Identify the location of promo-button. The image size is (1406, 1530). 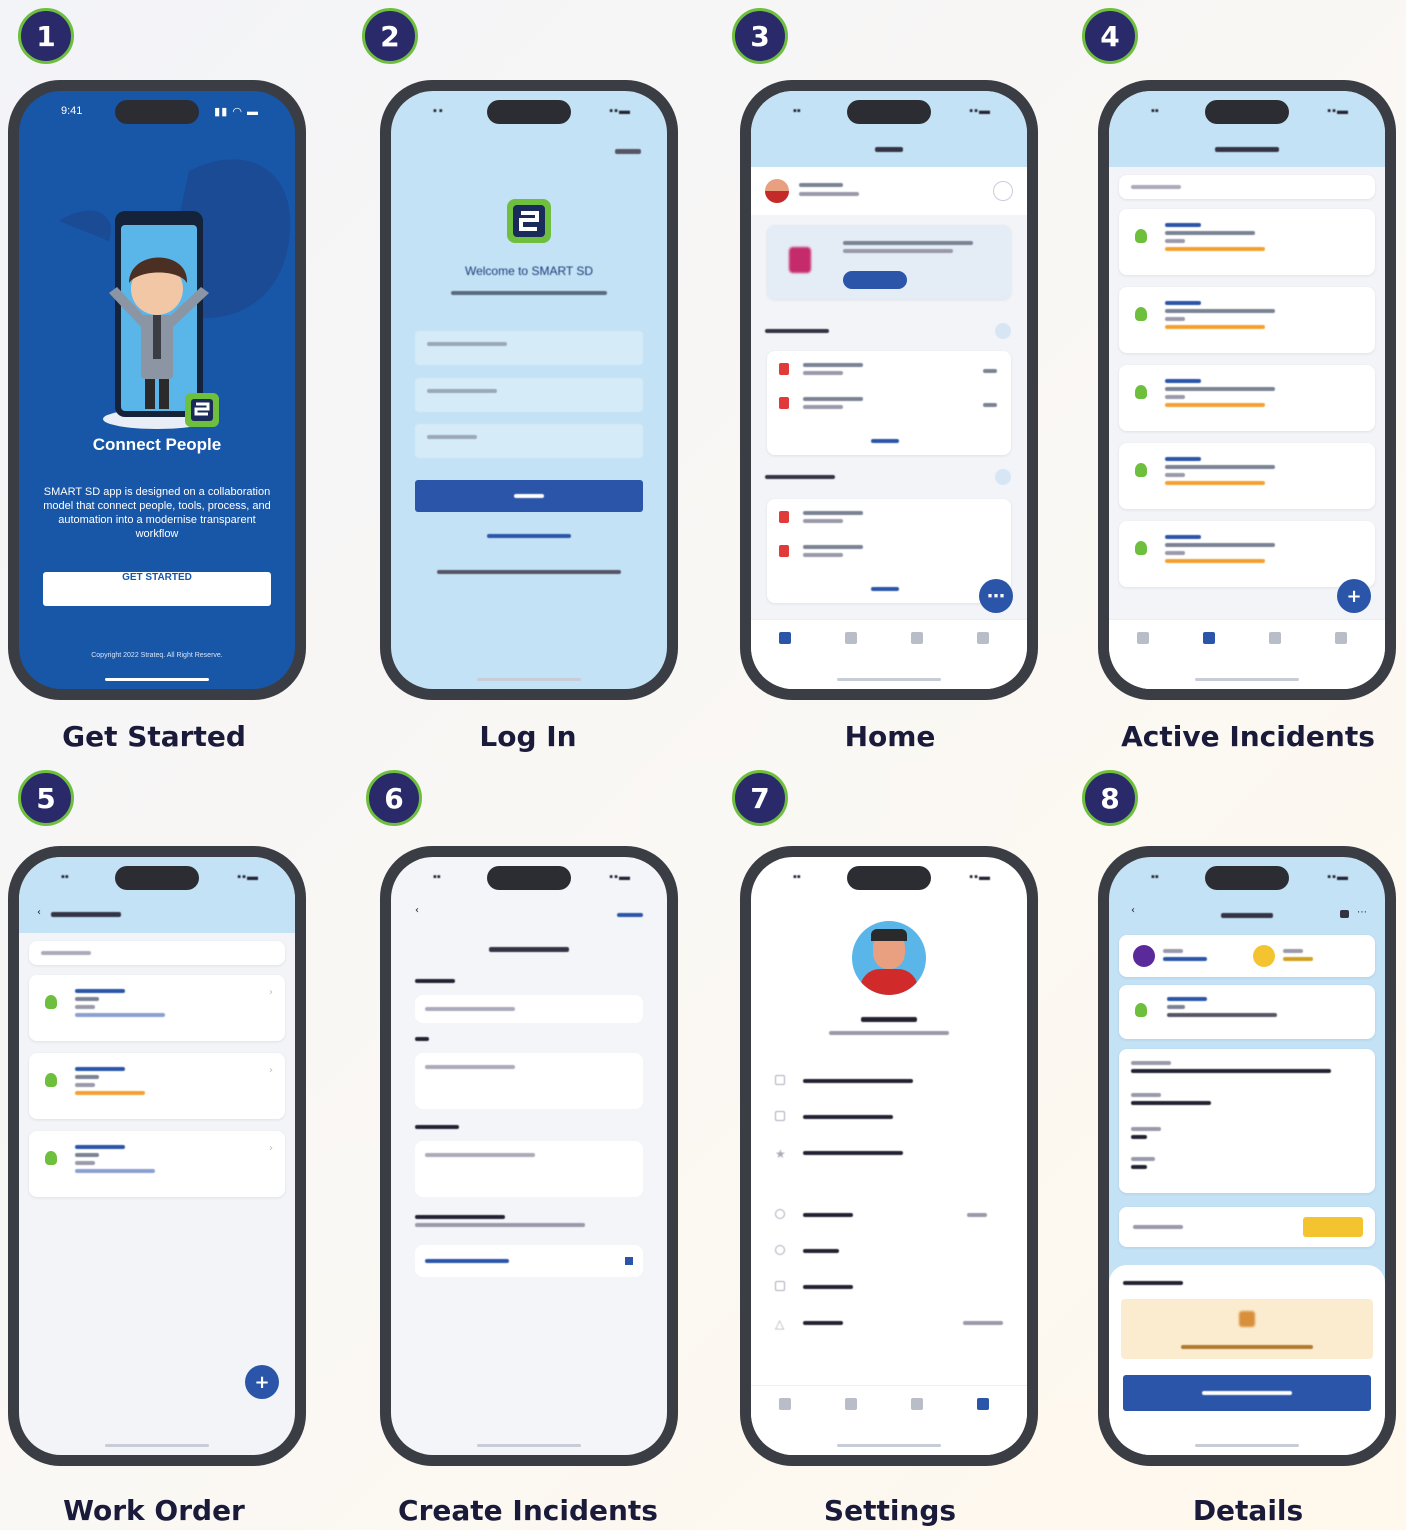
(875, 280).